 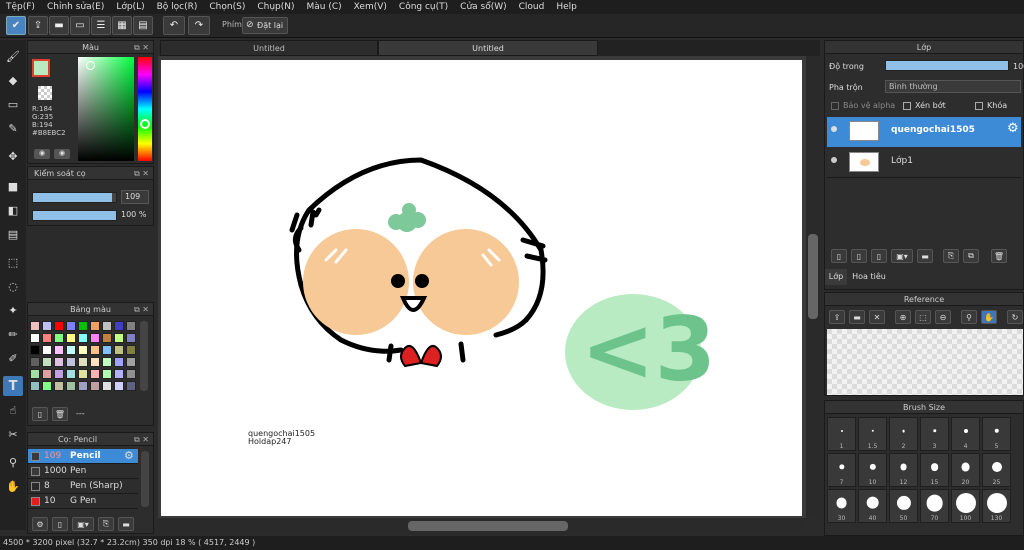 What do you see at coordinates (989, 317) in the screenshot?
I see `ref-hand-icon: ✋` at bounding box center [989, 317].